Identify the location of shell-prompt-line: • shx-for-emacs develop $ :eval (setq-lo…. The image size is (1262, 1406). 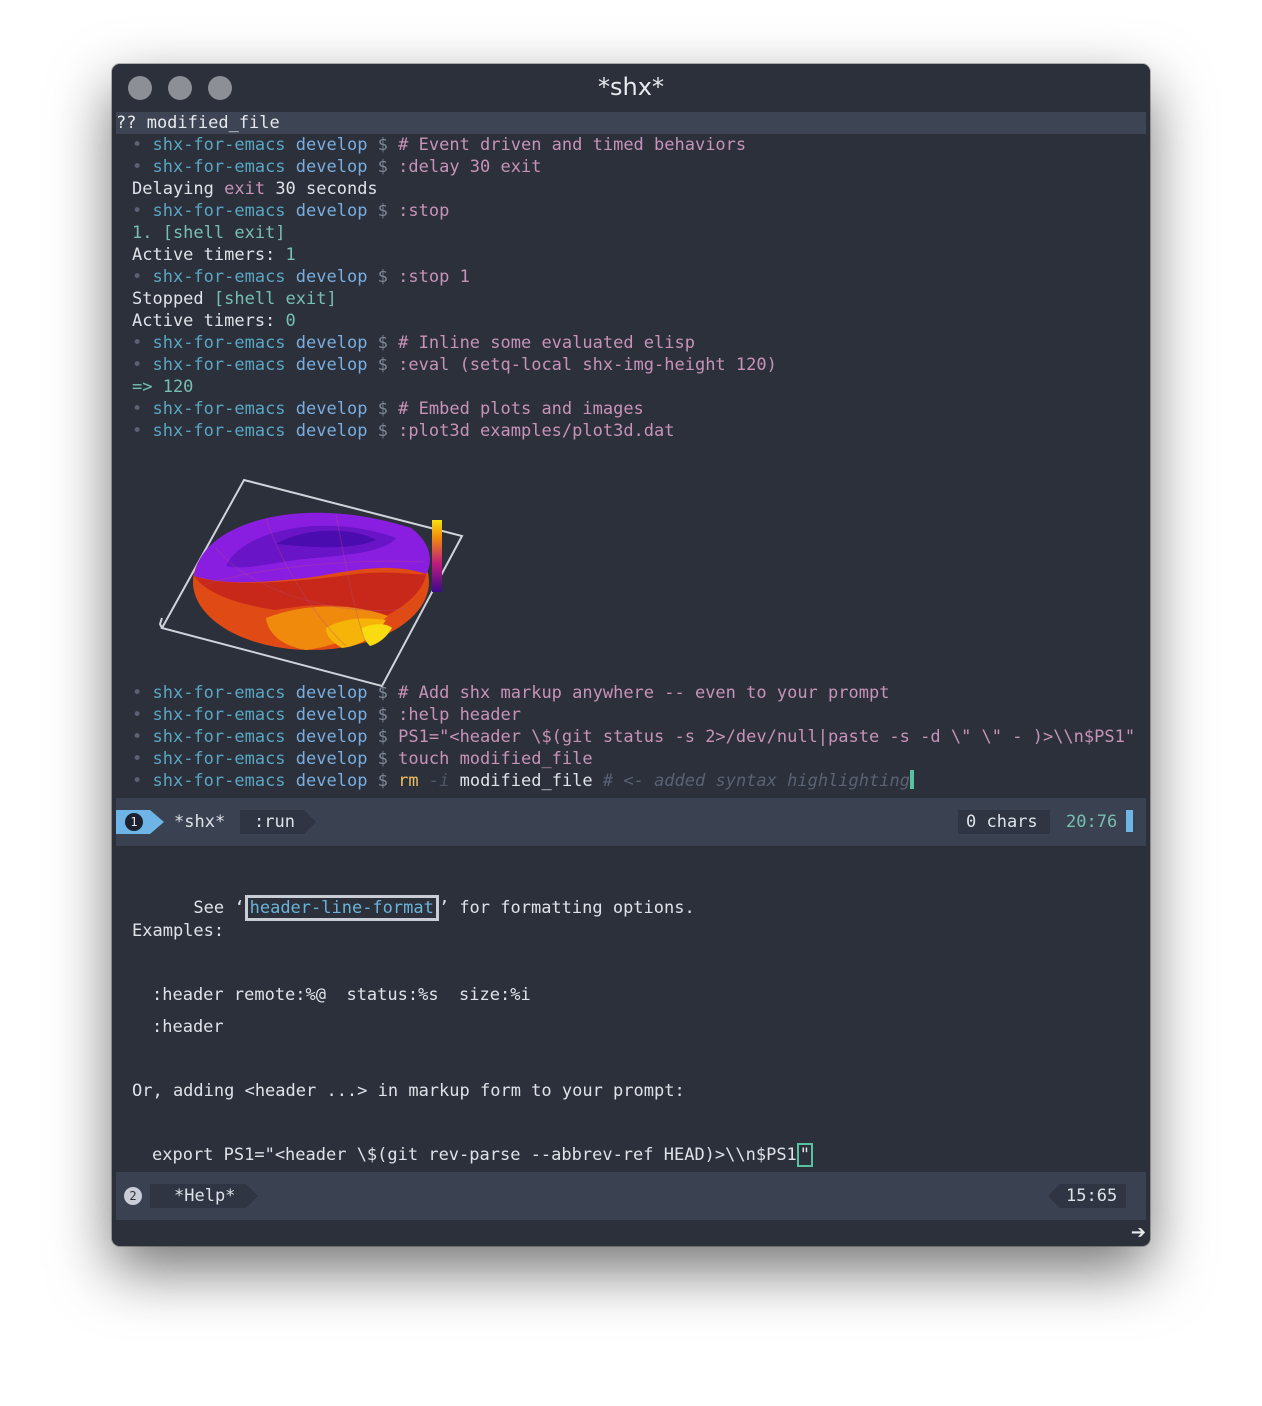
(454, 365).